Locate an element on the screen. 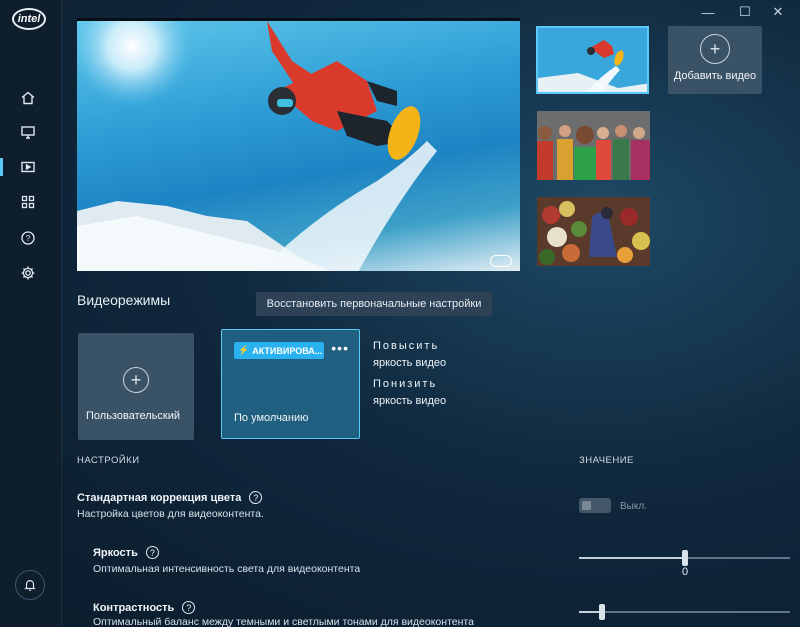  toggle-state-label: Выкл. is located at coordinates (633, 506).